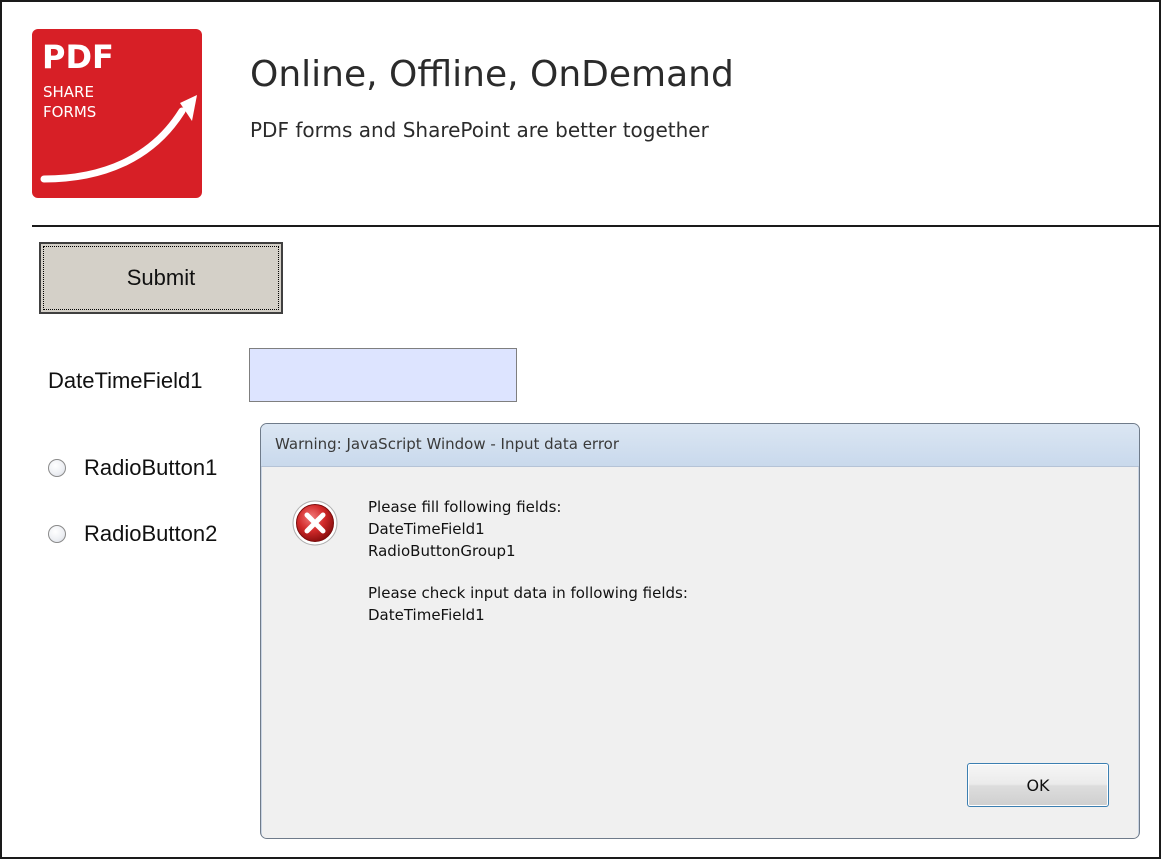  Describe the element at coordinates (70, 112) in the screenshot. I see `logo-text-forms: FORMS` at that location.